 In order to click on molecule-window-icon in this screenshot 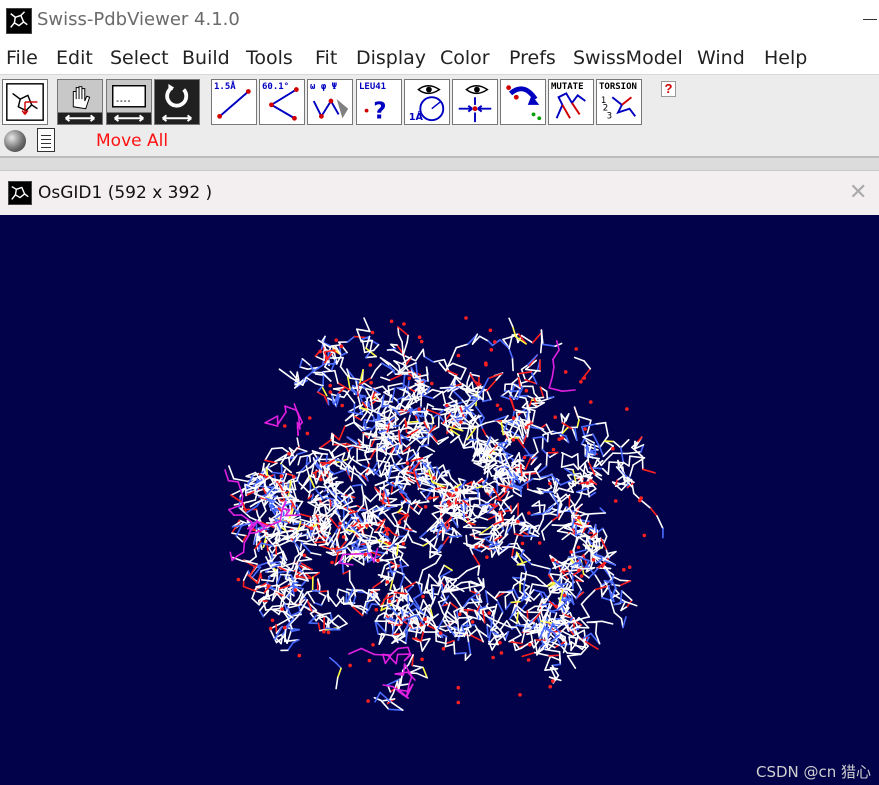, I will do `click(20, 193)`.